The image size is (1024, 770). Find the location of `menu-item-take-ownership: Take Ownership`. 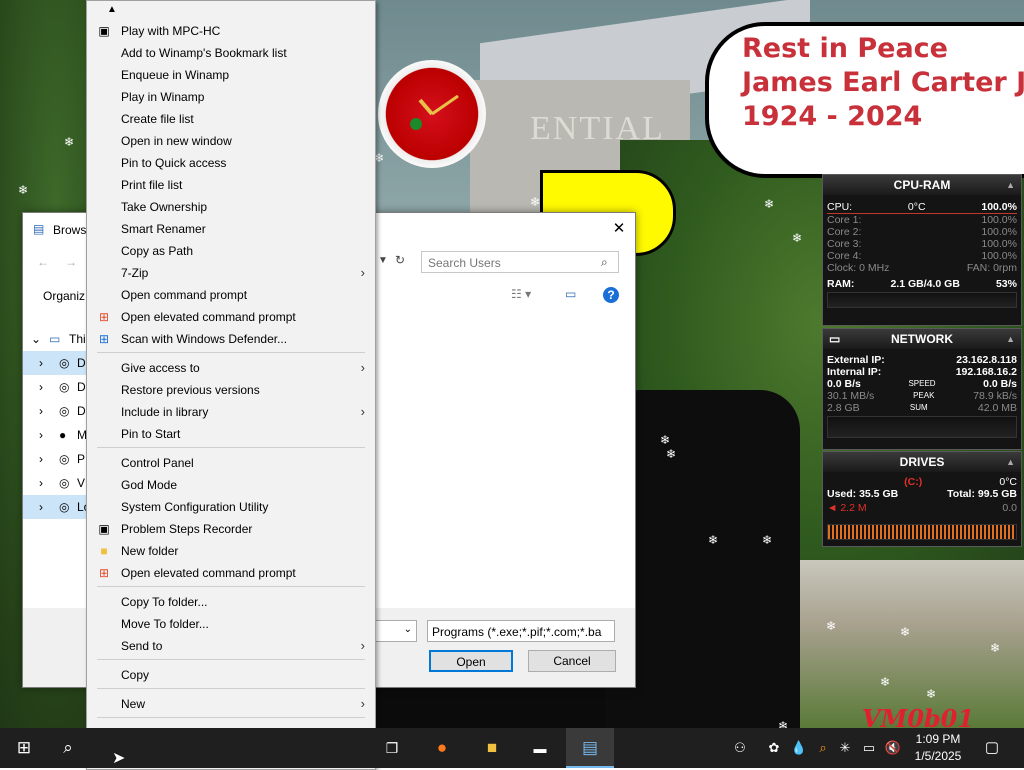

menu-item-take-ownership: Take Ownership is located at coordinates (231, 207).